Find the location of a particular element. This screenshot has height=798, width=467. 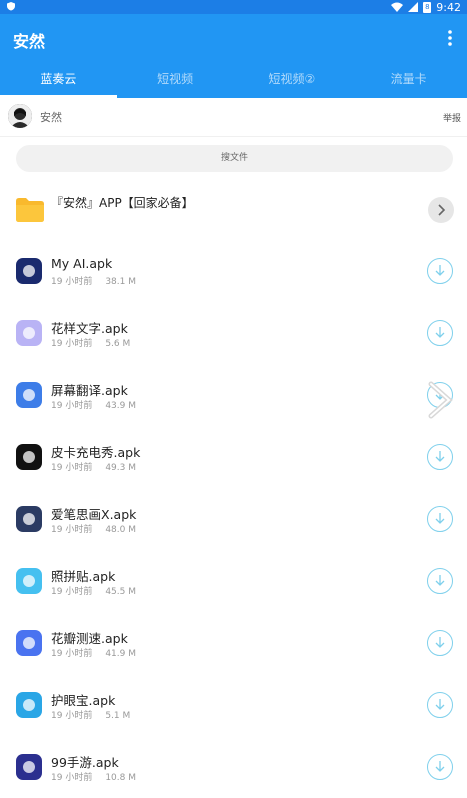

file-name: 99手游.apk is located at coordinates (85, 762).